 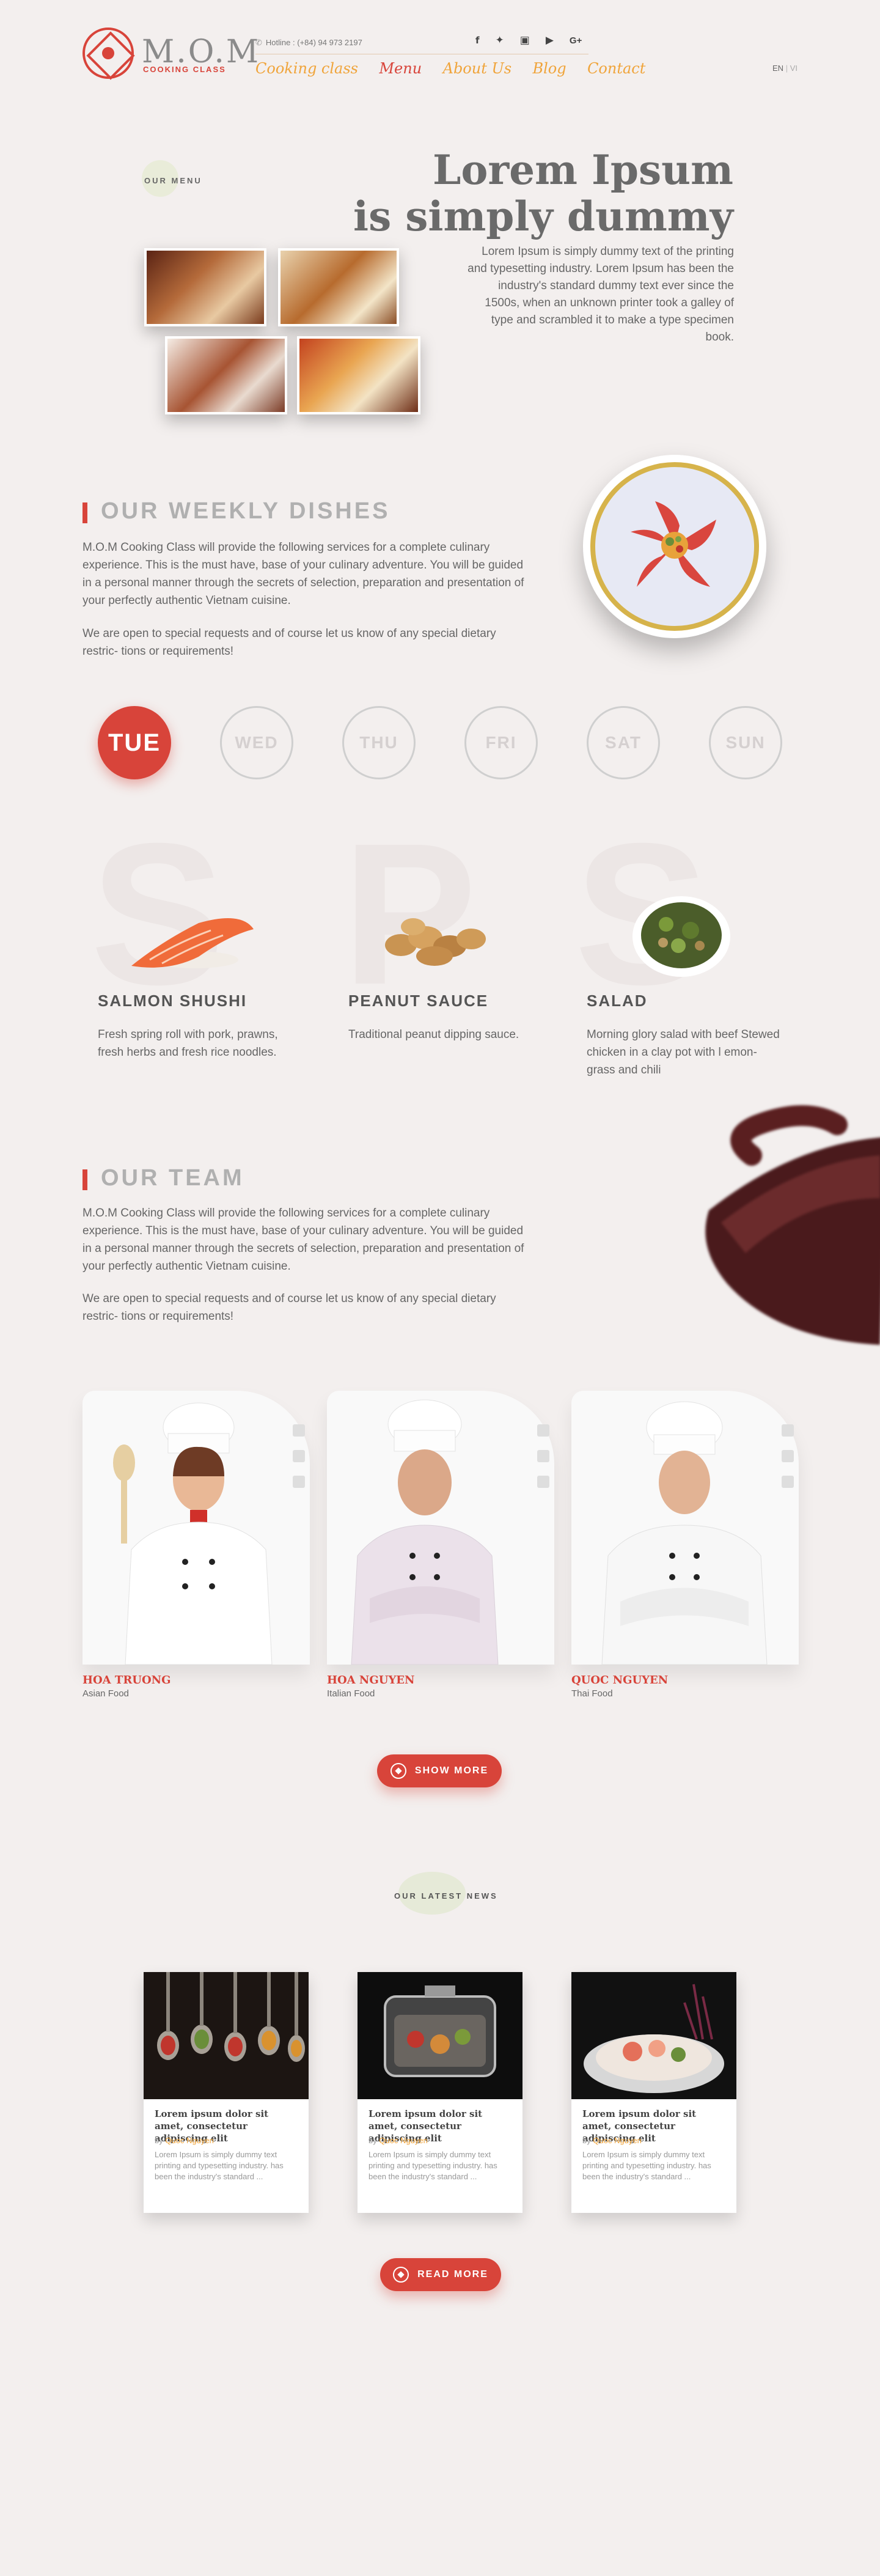 I want to click on news-1-byline: by Quoc Nguyen, so click(x=185, y=2140).